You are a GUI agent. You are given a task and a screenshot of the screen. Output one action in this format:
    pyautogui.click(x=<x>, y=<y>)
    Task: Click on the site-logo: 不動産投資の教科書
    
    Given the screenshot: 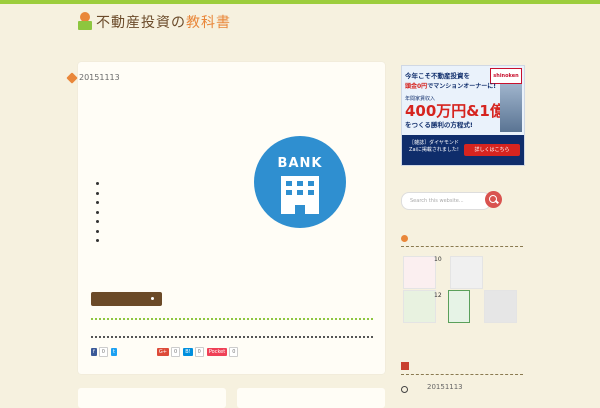 What is the action you would take?
    pyautogui.click(x=154, y=21)
    